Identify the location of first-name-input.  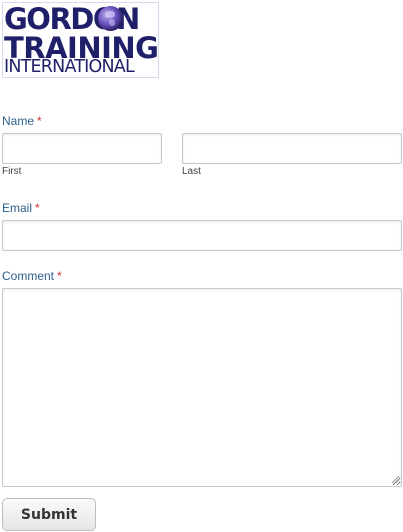
(82, 148).